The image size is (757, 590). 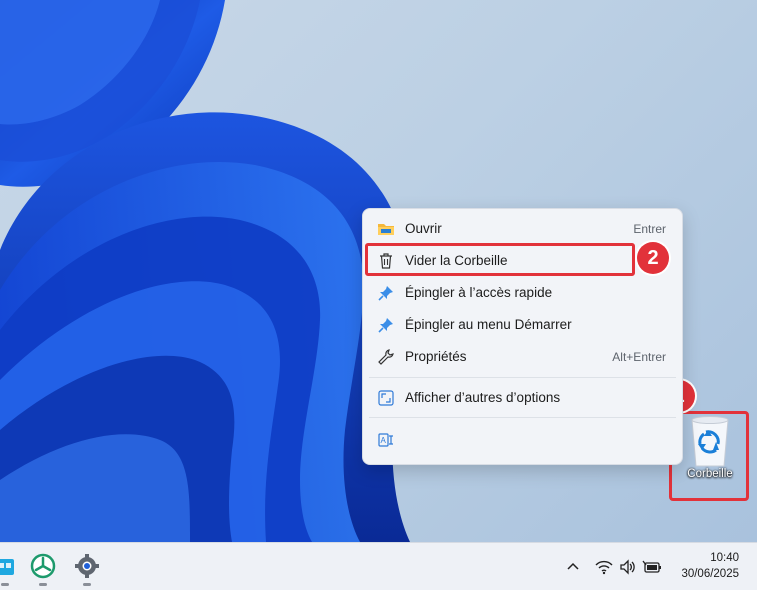 I want to click on svg-text: A, so click(x=384, y=440).